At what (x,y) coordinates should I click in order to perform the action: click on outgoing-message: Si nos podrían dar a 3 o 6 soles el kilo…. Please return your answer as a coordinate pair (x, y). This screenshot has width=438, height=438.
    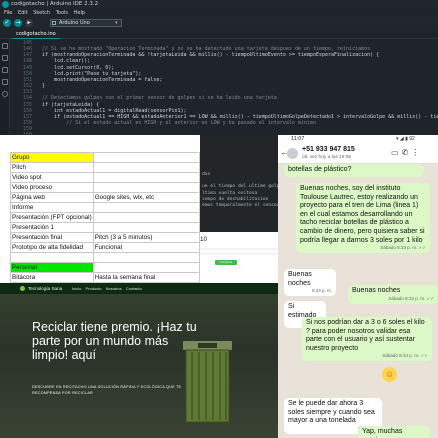
    Looking at the image, I should click on (367, 339).